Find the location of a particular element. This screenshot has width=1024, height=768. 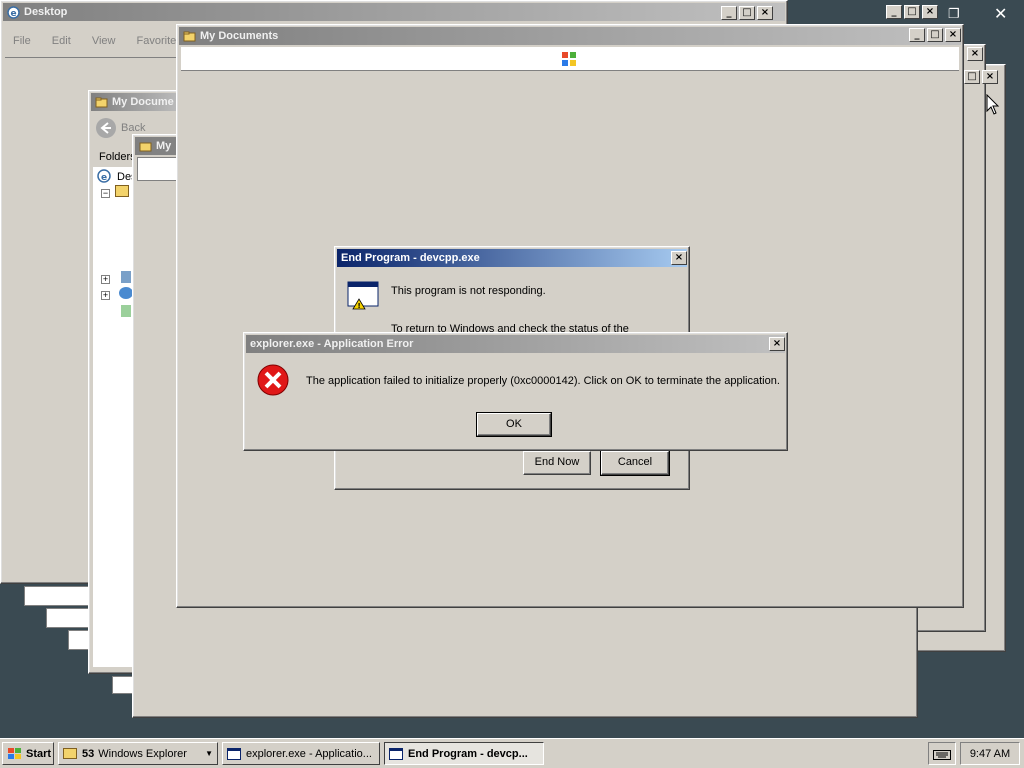

back-arrow-icon is located at coordinates (106, 128).